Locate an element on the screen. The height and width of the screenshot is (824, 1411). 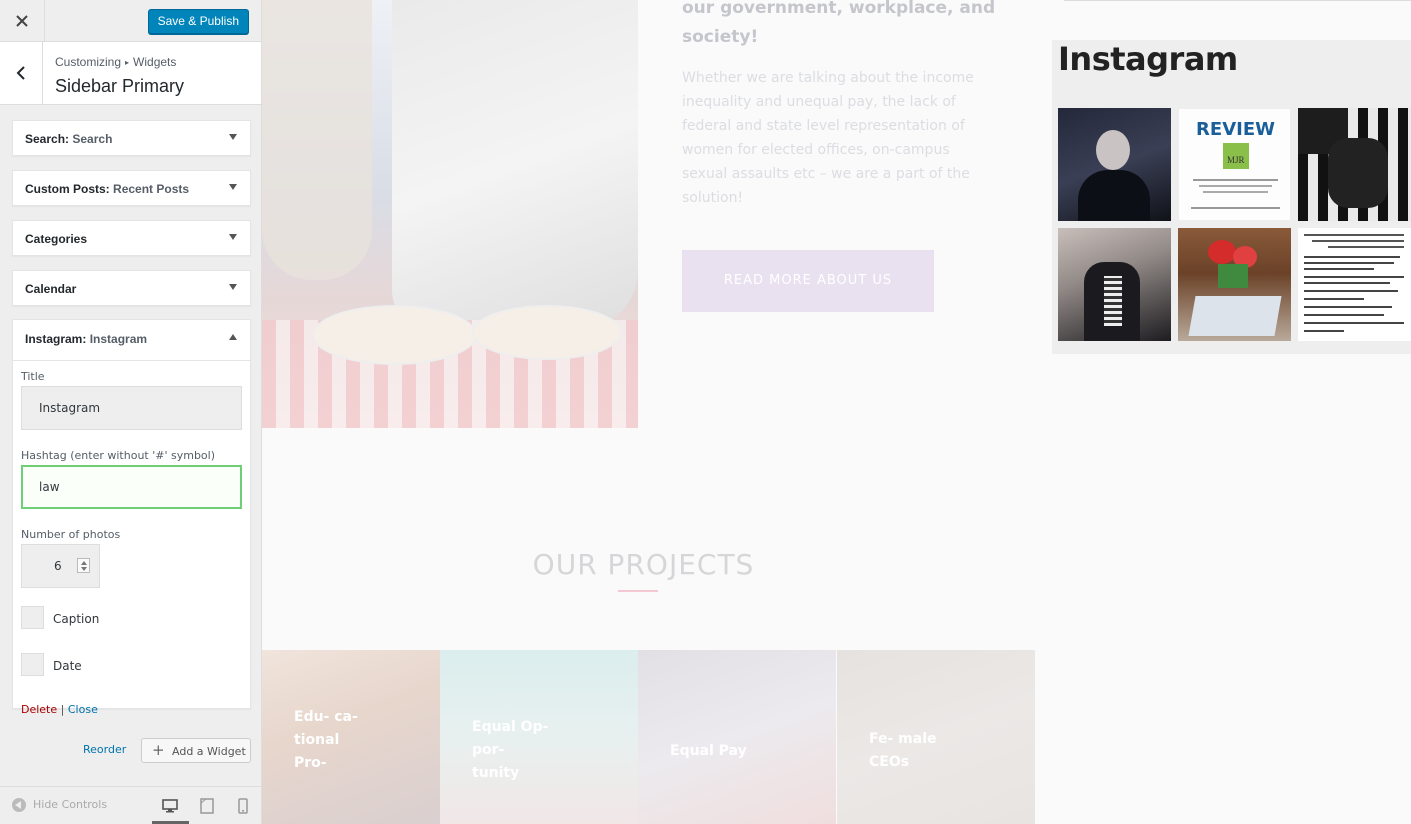
photo-line is located at coordinates (1235, 180).